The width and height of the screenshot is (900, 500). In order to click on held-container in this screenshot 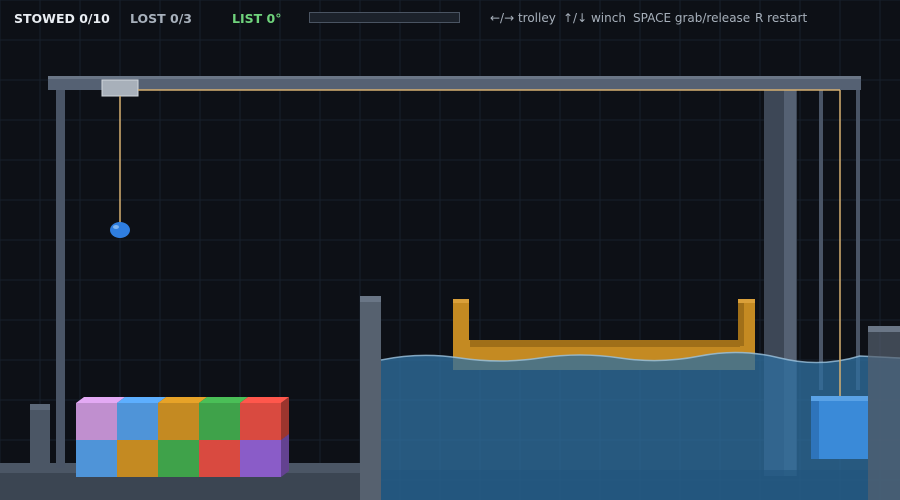, I will do `click(839, 427)`.